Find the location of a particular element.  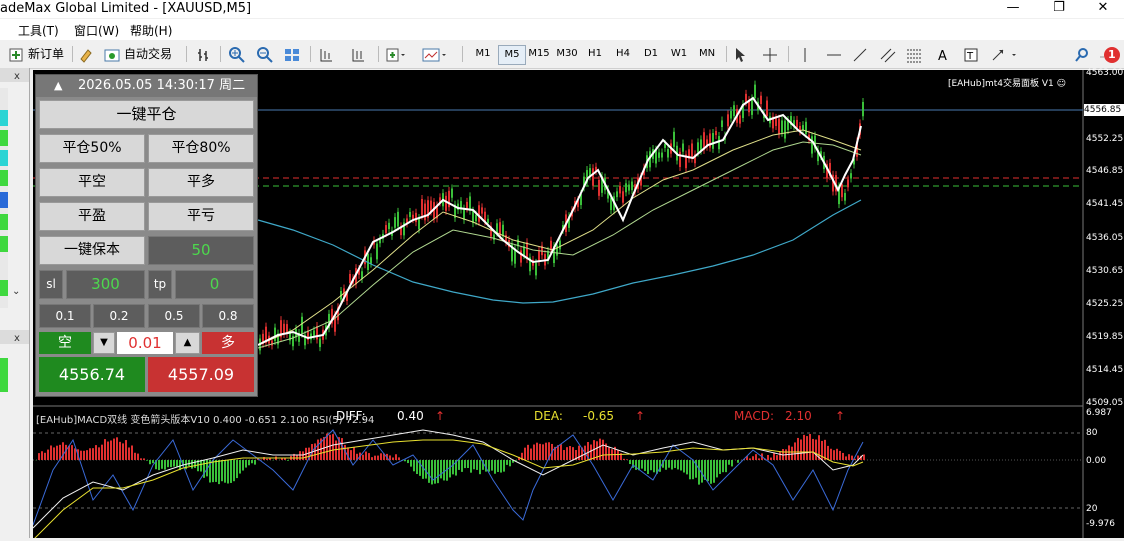

auto-trade-button: 自动交易 is located at coordinates (148, 54).